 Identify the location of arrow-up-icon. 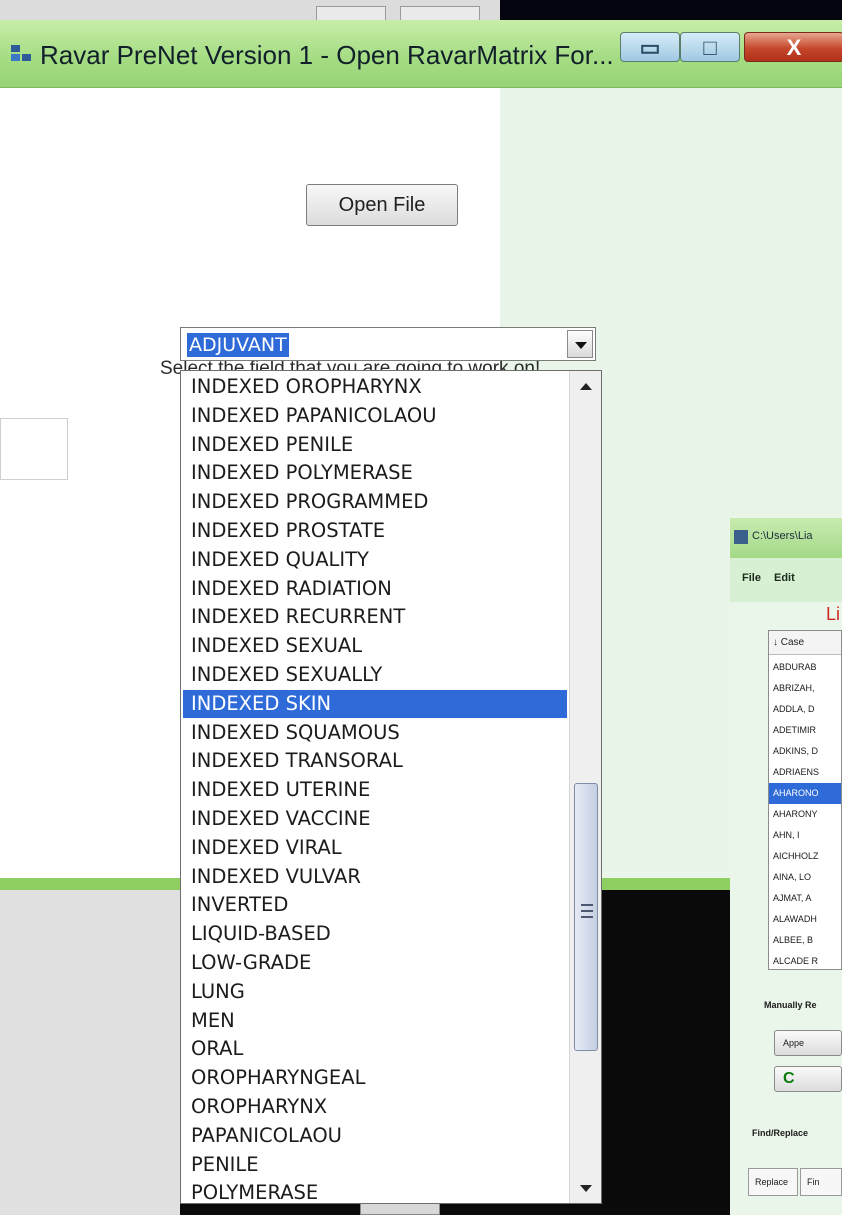
(586, 386).